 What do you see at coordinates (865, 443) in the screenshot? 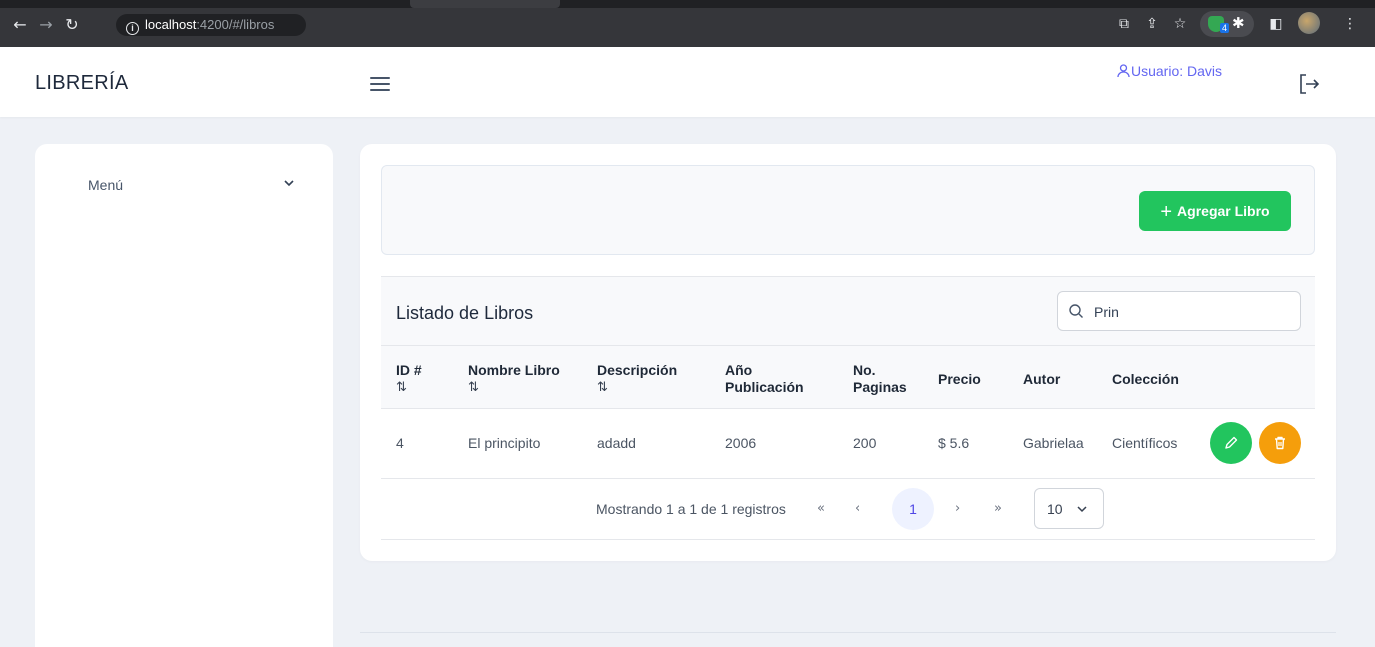
I see `cell-paginas: 200` at bounding box center [865, 443].